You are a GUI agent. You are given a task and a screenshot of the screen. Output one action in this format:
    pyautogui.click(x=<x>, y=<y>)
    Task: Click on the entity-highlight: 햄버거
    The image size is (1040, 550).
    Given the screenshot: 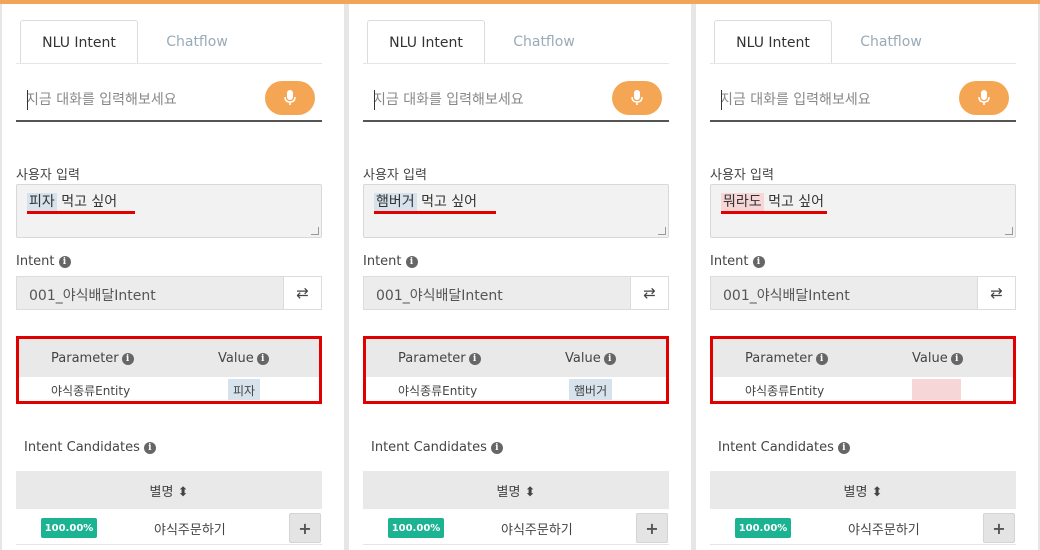 What is the action you would take?
    pyautogui.click(x=395, y=202)
    